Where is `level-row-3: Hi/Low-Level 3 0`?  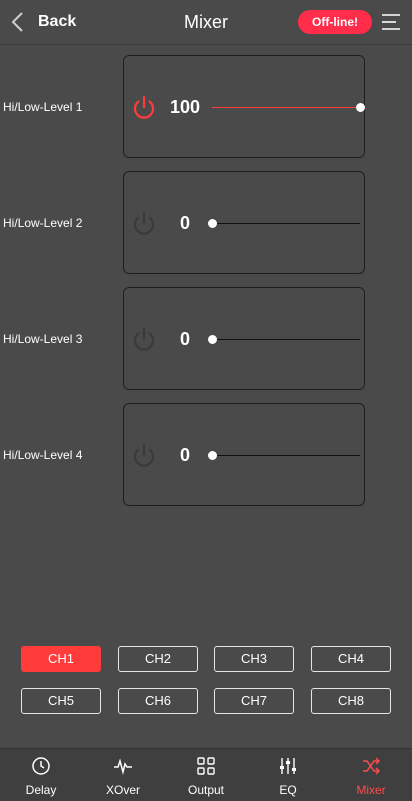
level-row-3: Hi/Low-Level 3 0 is located at coordinates (206, 339).